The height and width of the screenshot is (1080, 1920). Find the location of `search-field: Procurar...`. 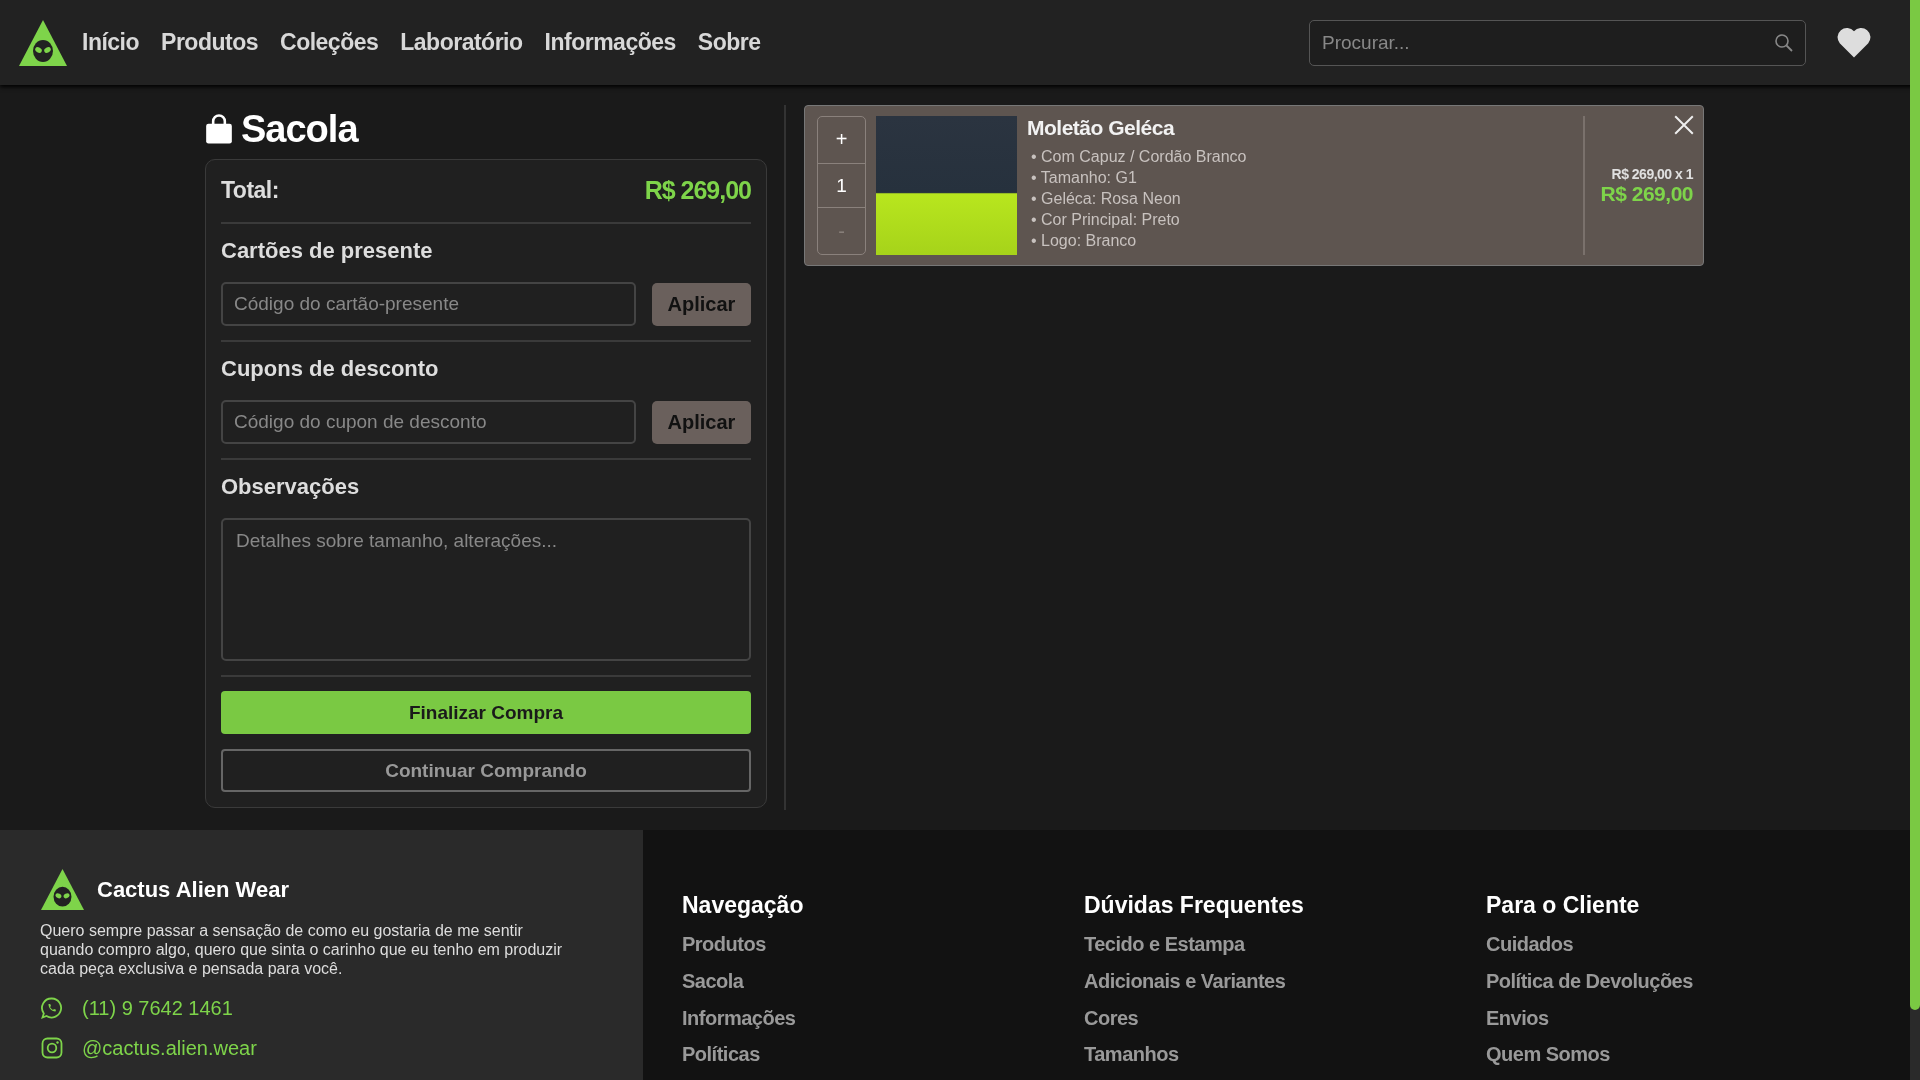

search-field: Procurar... is located at coordinates (1557, 42).